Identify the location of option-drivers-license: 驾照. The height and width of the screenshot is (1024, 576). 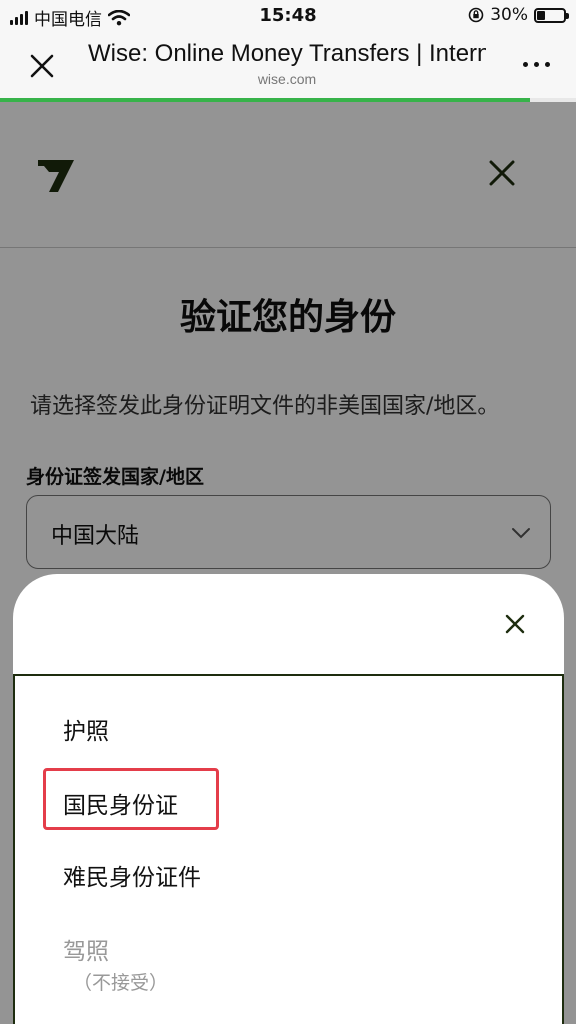
(86, 952).